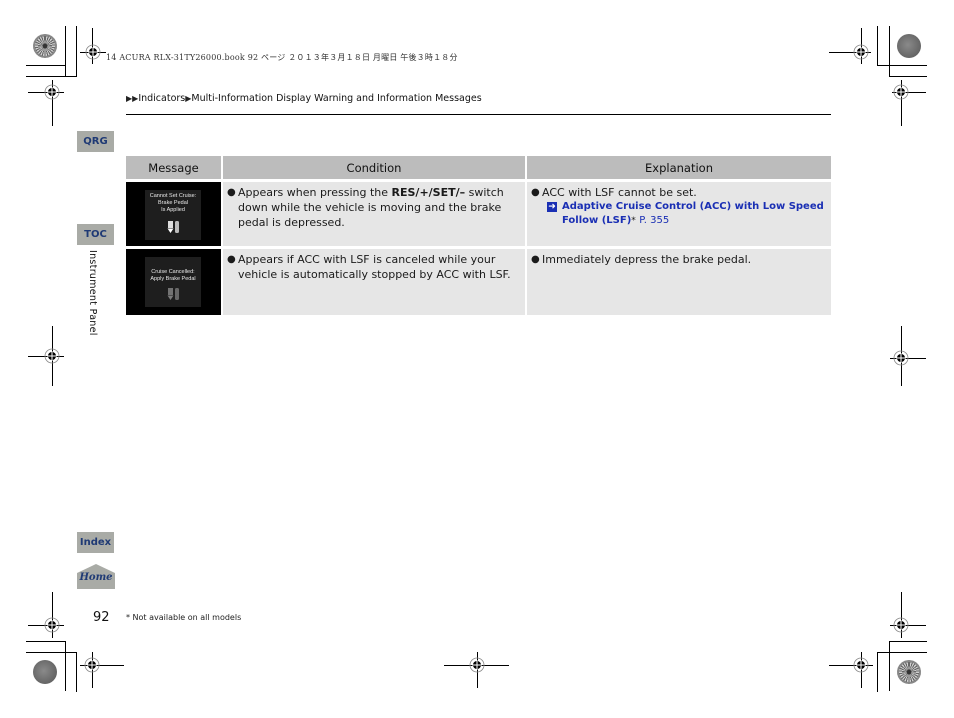  What do you see at coordinates (184, 617) in the screenshot?
I see `footnote: * Not available on all models` at bounding box center [184, 617].